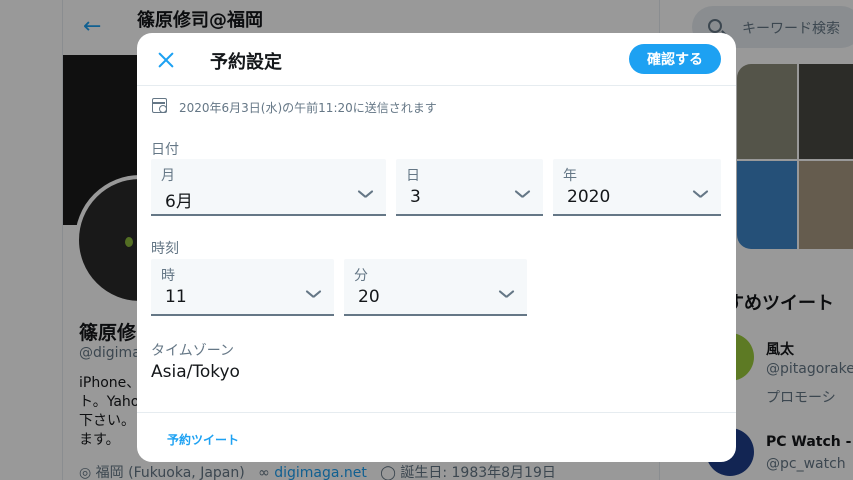 This screenshot has width=853, height=480. I want to click on hour-label: 時, so click(168, 276).